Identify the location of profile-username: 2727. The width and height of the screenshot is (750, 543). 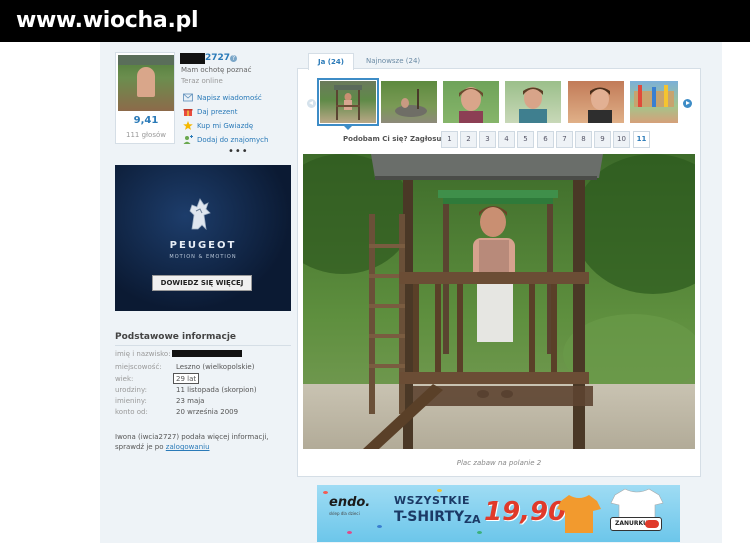
(217, 58).